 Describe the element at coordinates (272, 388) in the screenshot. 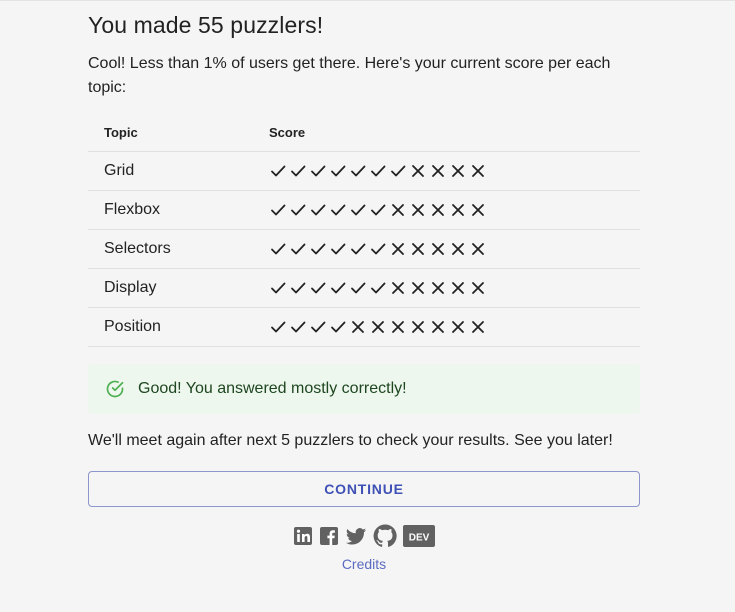

I see `alert-message: Good! You answered mostly correctly!` at that location.